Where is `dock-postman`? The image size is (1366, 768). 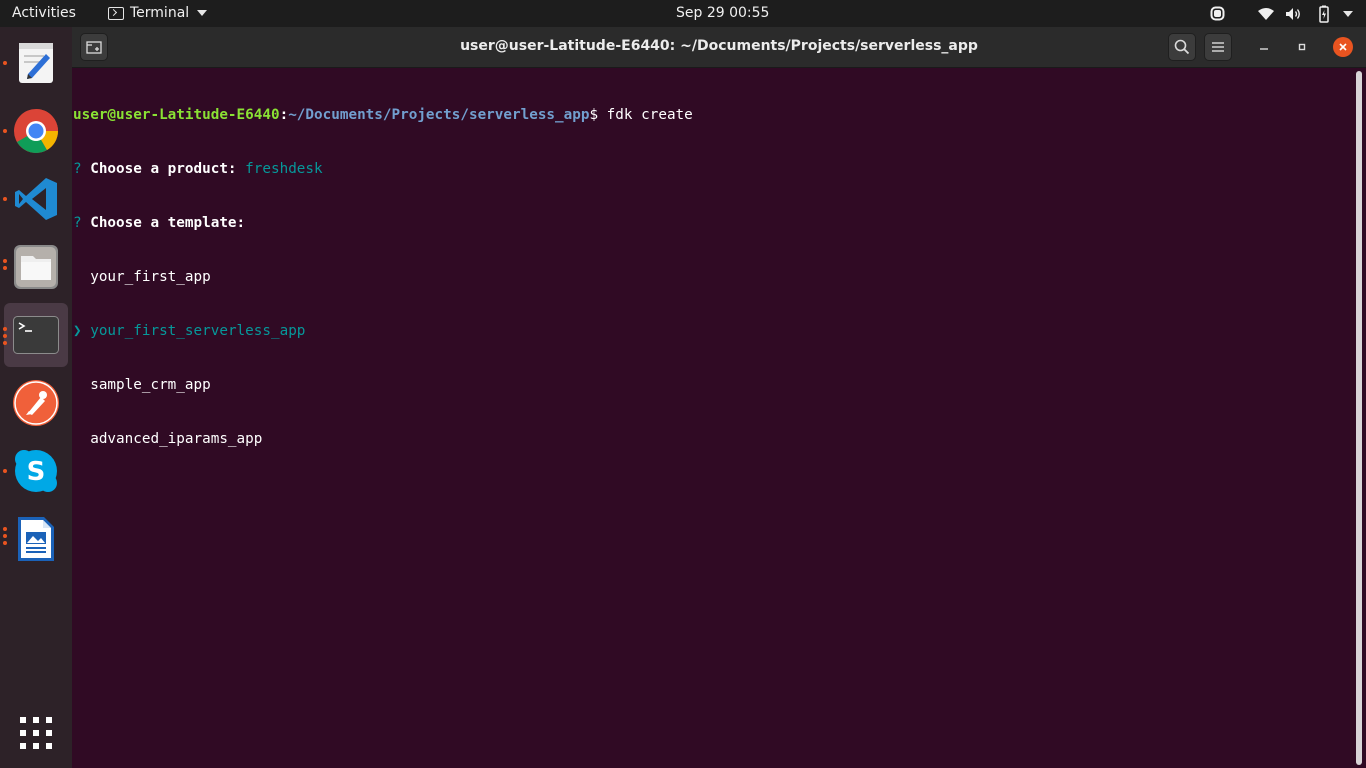 dock-postman is located at coordinates (36, 403).